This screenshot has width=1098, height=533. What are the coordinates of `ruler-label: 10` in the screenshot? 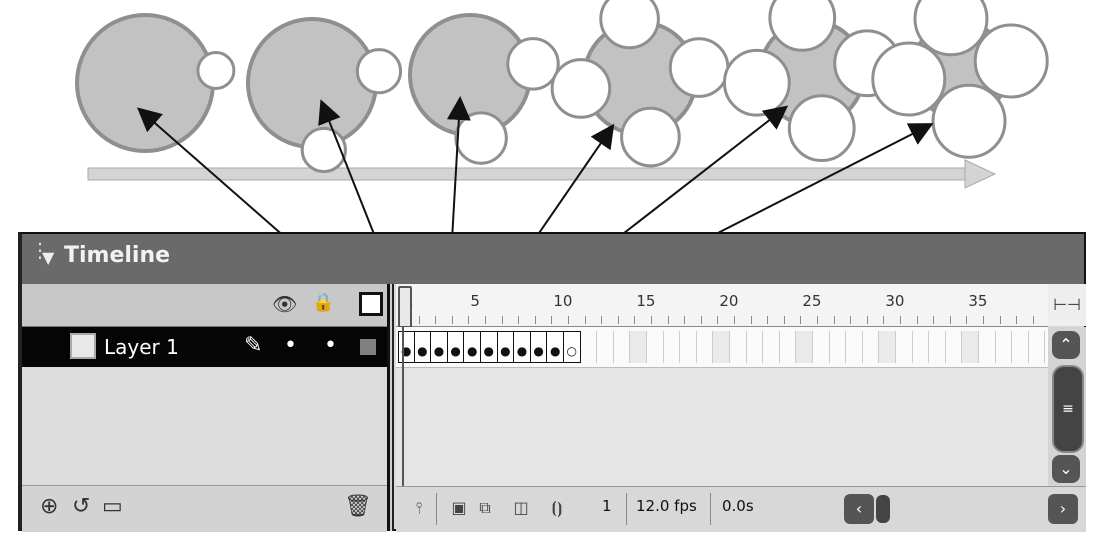 It's located at (563, 301).